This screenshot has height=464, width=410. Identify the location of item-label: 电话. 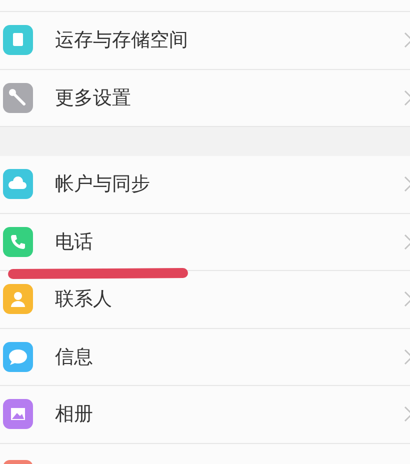
(74, 242).